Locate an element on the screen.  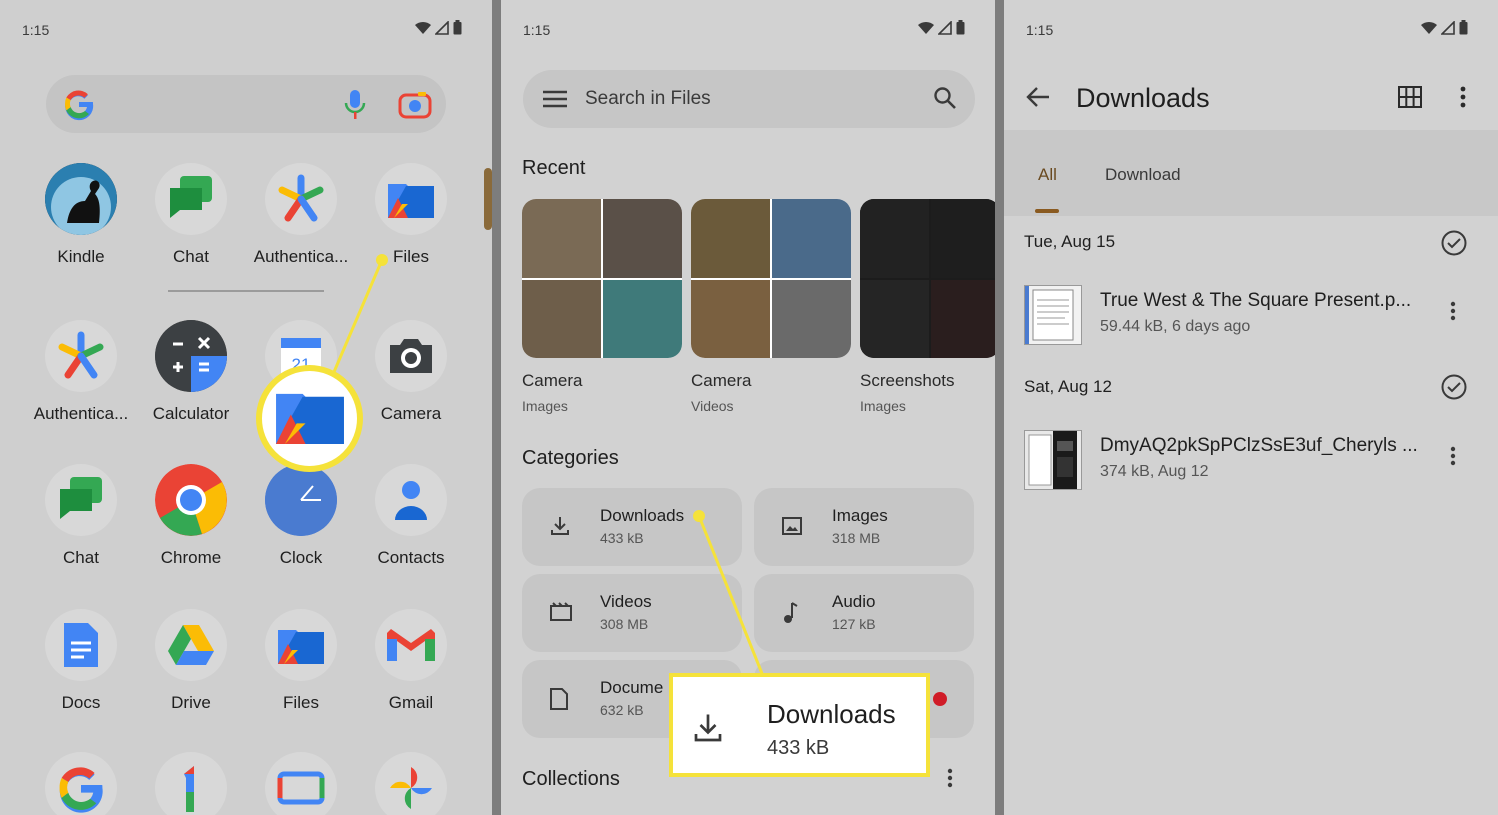
download-icon is located at coordinates (708, 730).